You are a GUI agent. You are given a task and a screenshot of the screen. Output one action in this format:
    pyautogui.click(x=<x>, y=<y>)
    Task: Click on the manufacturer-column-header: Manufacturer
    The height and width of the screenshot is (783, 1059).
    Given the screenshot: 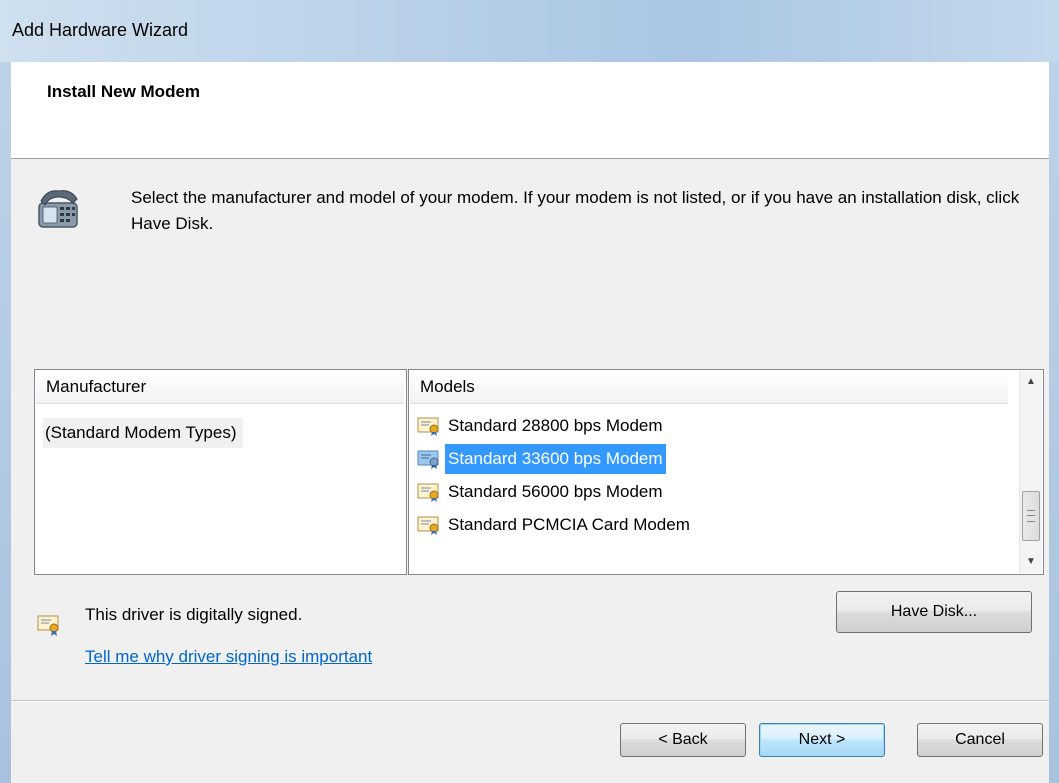 What is the action you would take?
    pyautogui.click(x=220, y=387)
    